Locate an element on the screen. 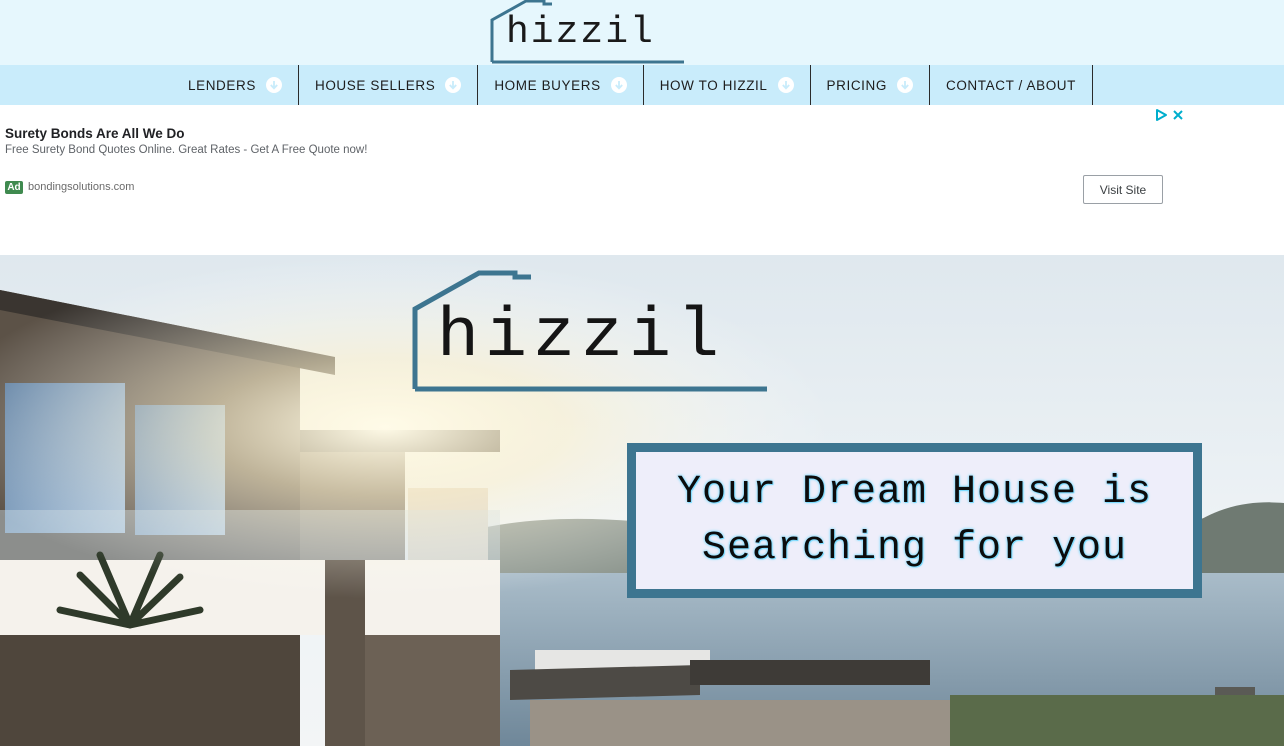 The image size is (1284, 746). nav-item-label: LENDERS is located at coordinates (222, 85).